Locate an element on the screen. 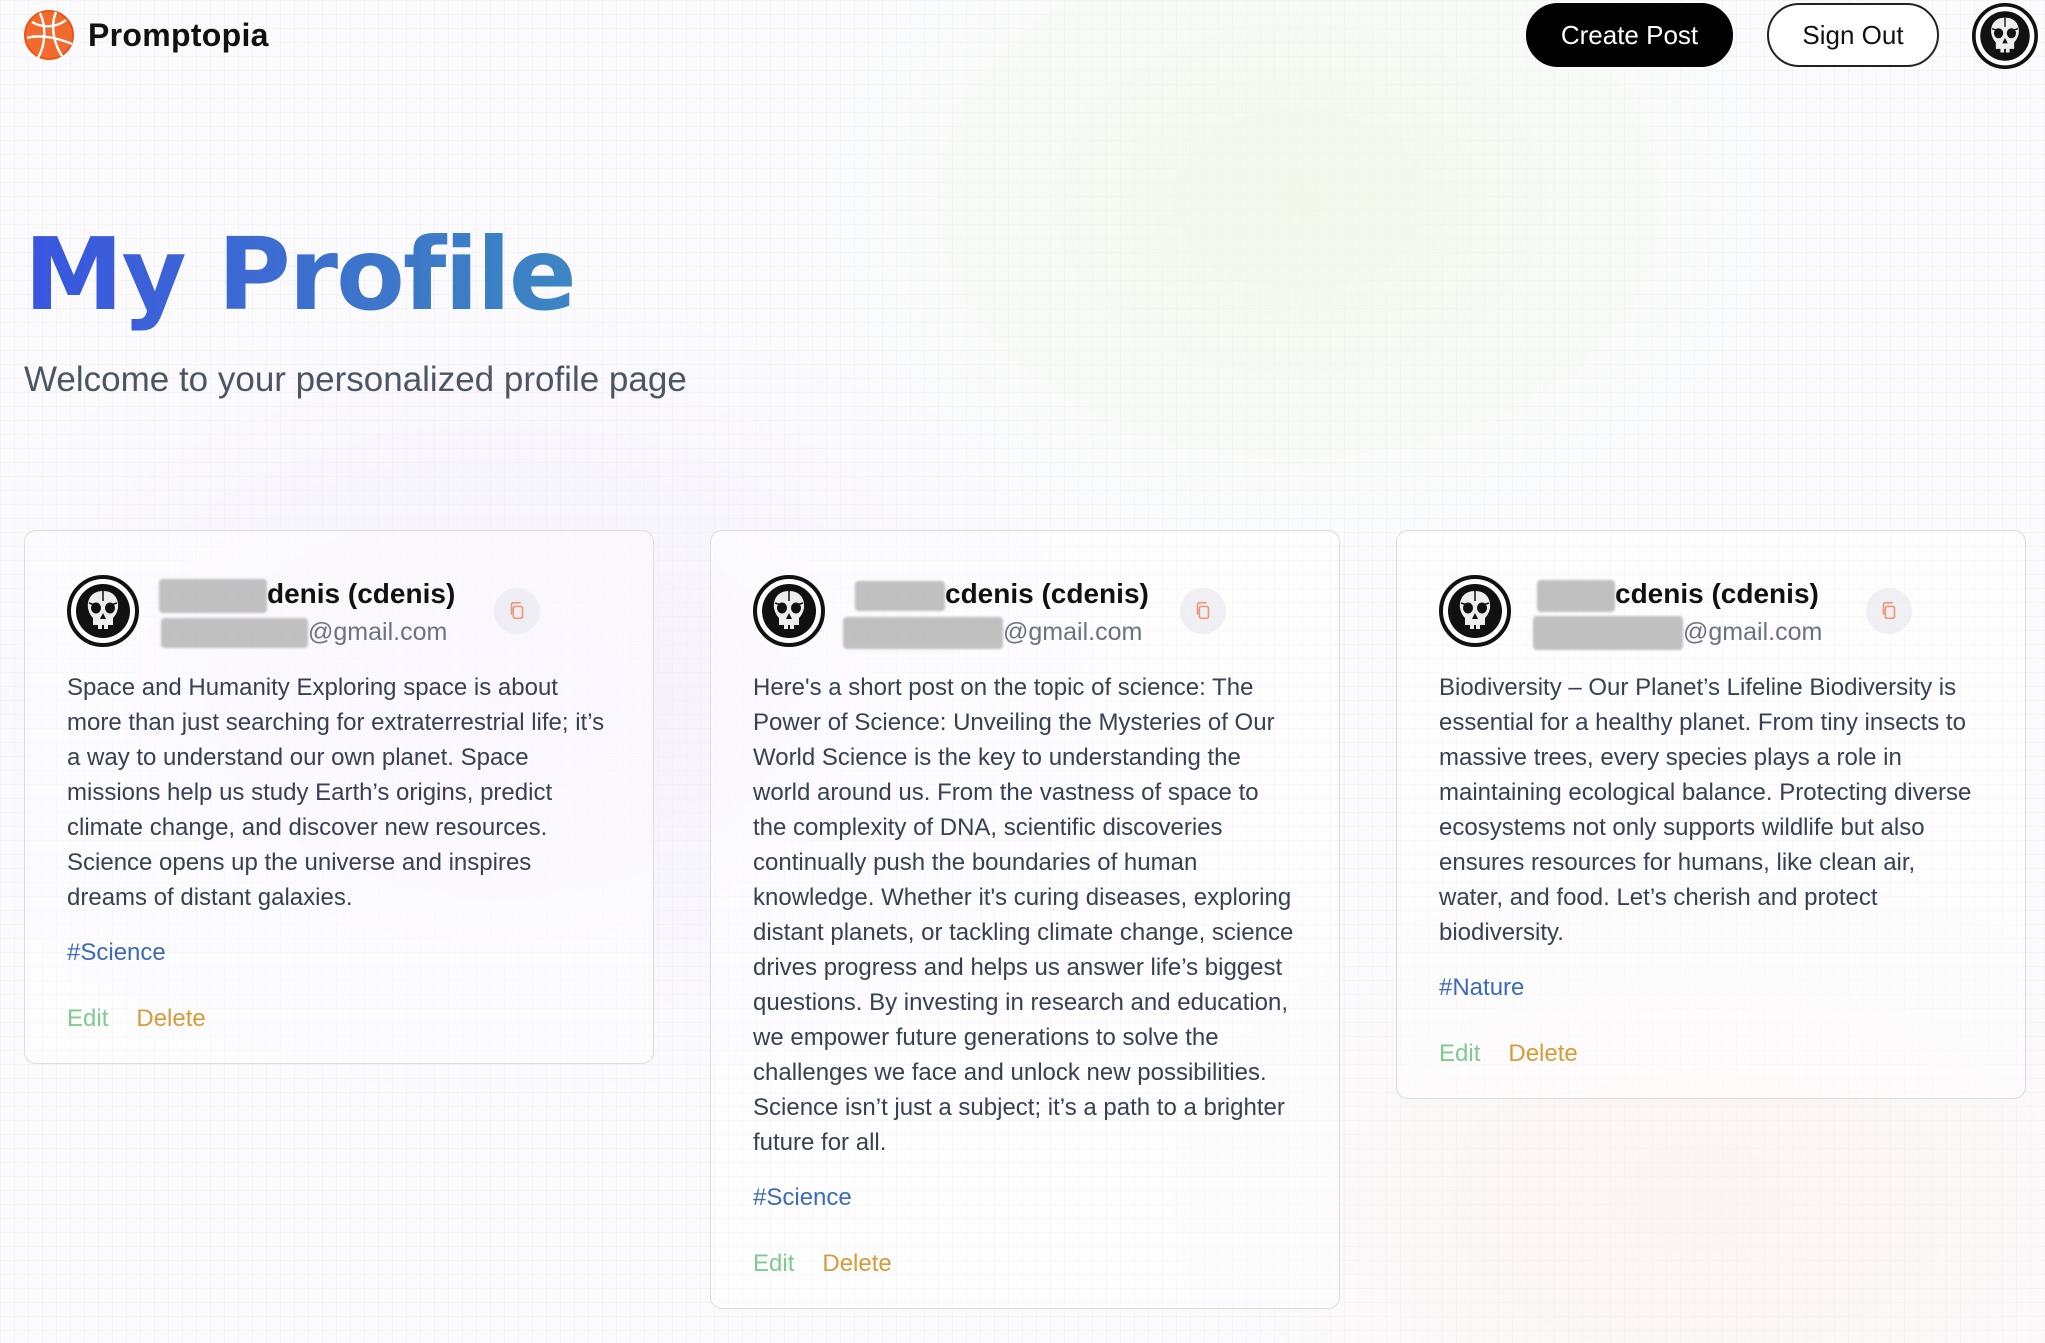 The image size is (2045, 1343). author-info: denis (cdenis) @gmail.com is located at coordinates (306, 613).